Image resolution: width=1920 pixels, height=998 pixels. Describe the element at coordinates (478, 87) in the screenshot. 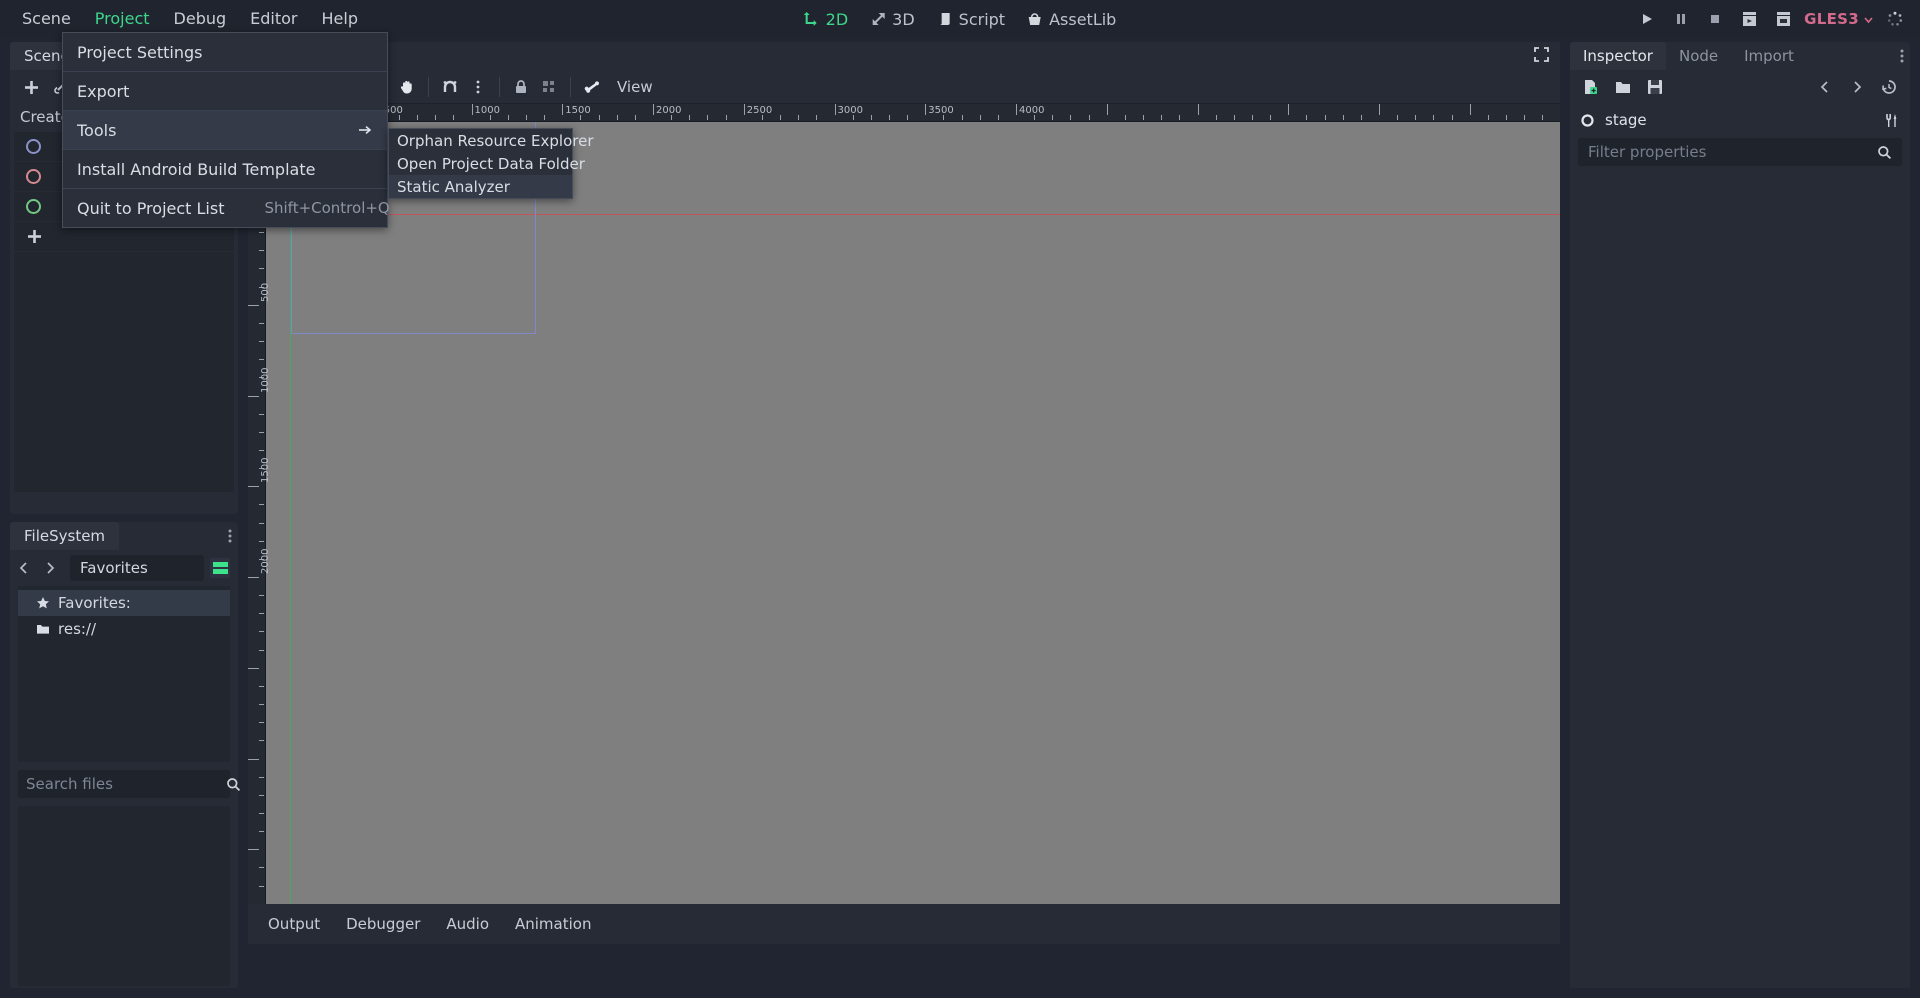

I see `snap-options-button` at that location.